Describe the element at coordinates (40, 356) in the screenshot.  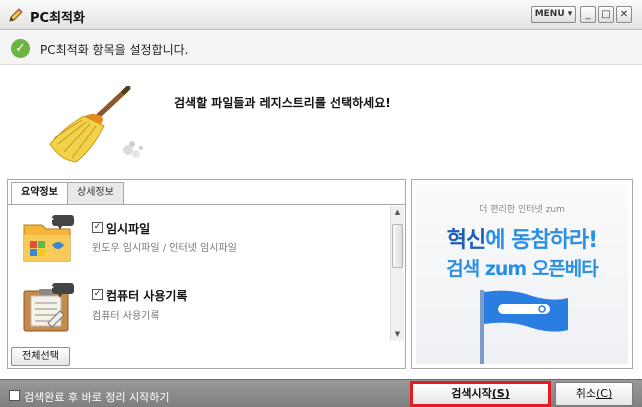
I see `select-all-button: 전체선택` at that location.